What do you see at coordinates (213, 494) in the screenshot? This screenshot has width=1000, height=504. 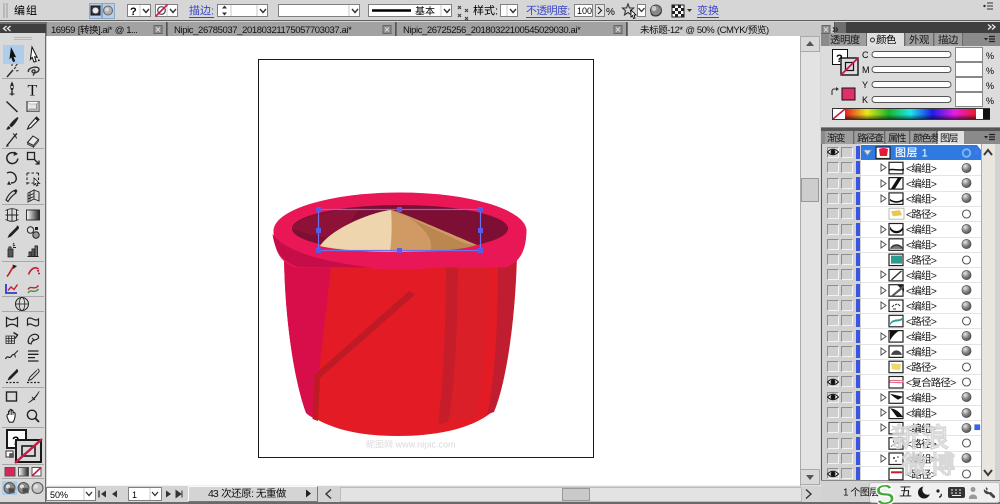 I see `svg-text: 43` at bounding box center [213, 494].